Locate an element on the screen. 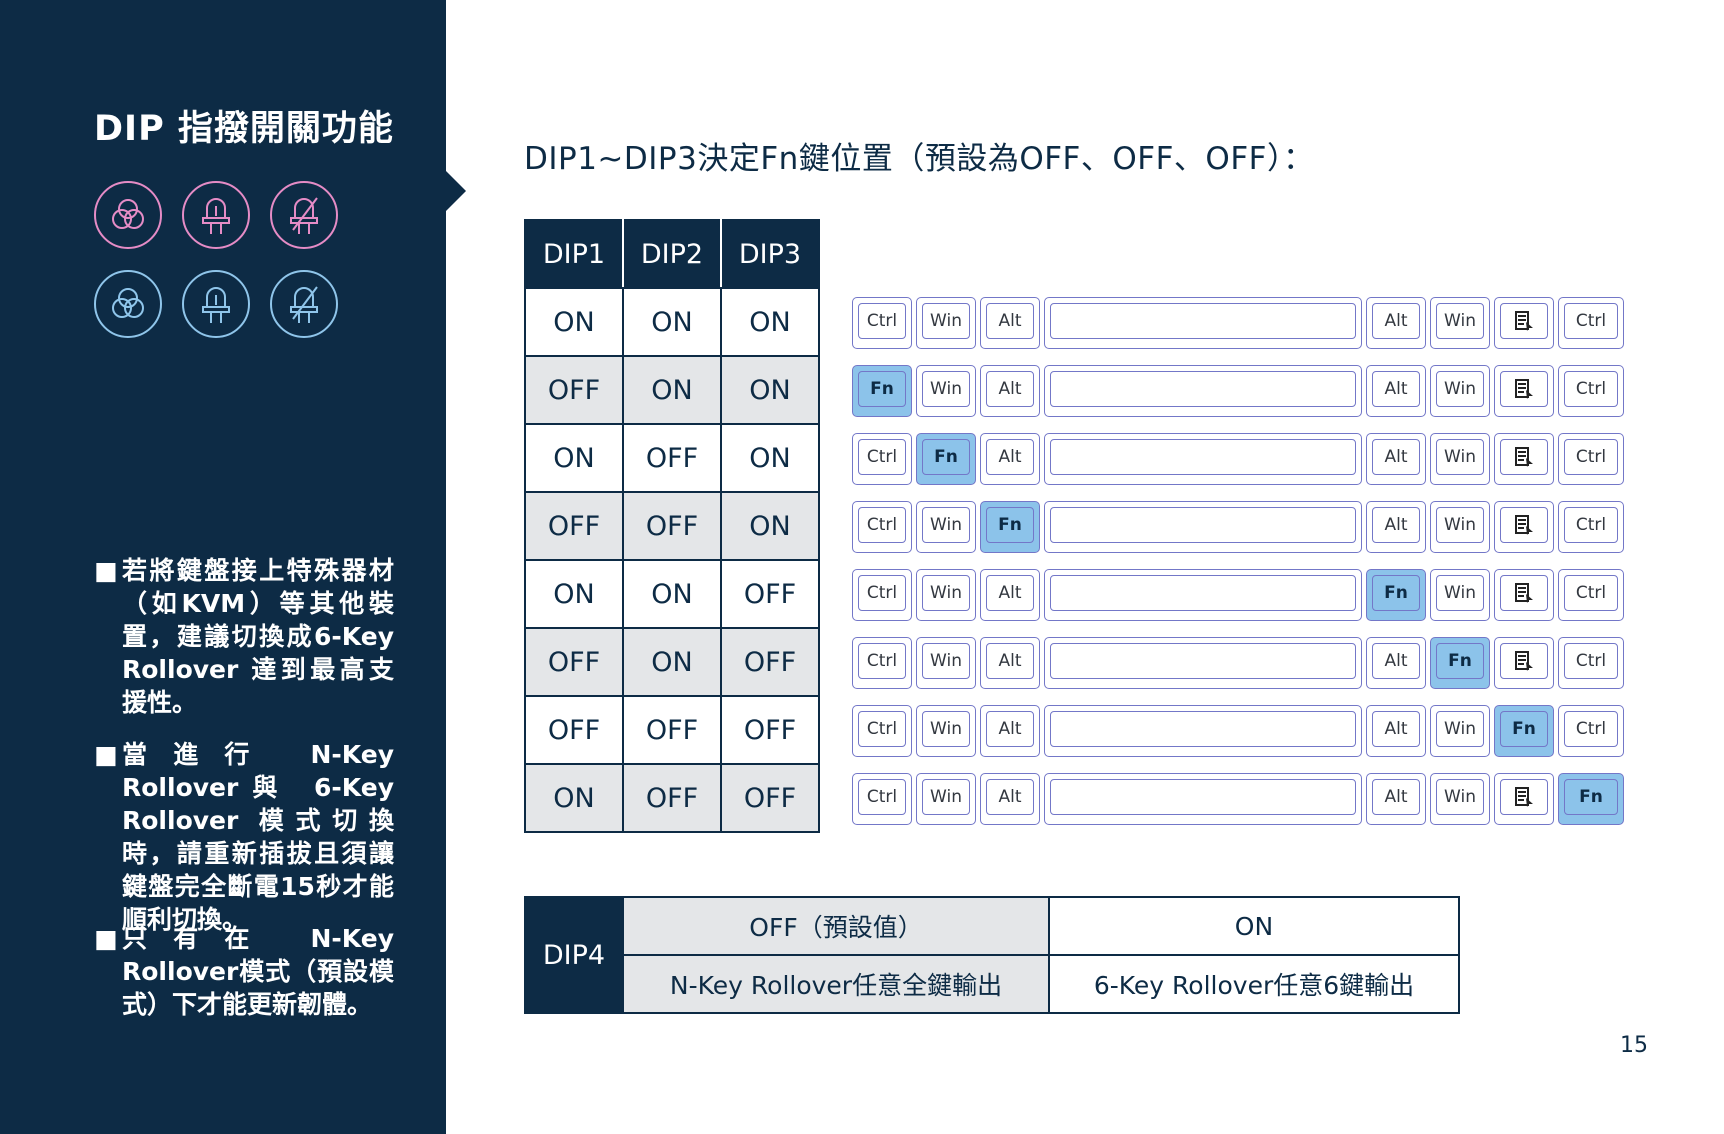  keyboard-row: Ctrl Win Alt Fn Win Ctrl is located at coordinates (1238, 595).